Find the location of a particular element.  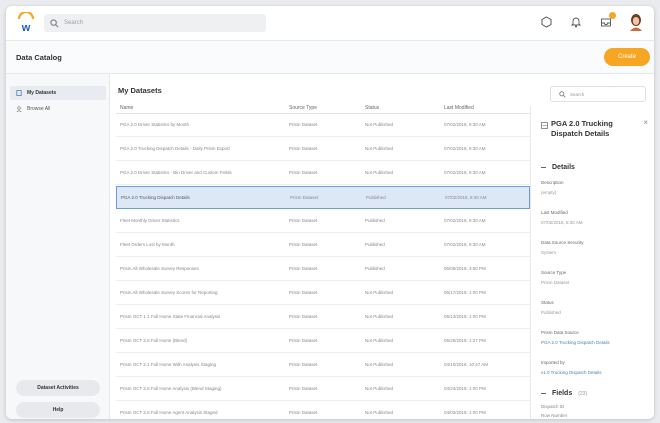

sidebar-item-browse-all: Browse All is located at coordinates (58, 109).